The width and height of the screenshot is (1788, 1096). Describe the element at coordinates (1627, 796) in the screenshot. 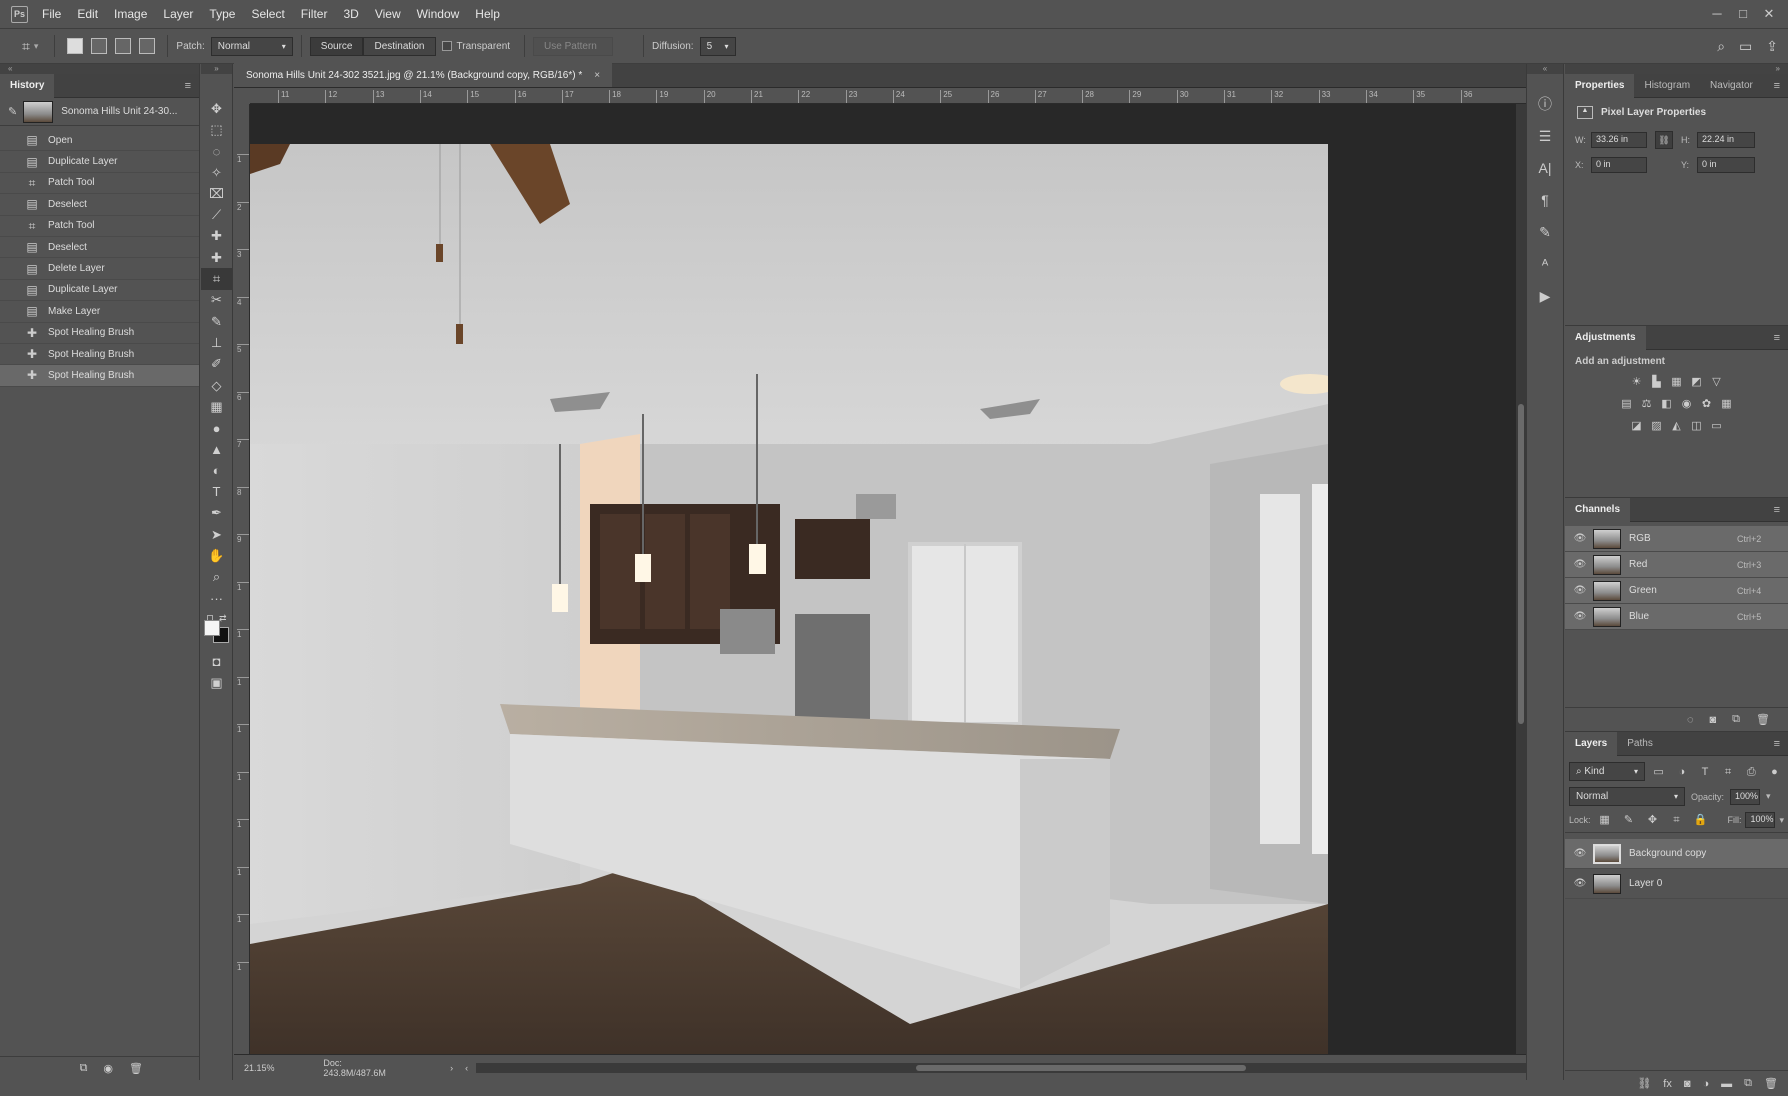

I see `blend-mode-select: Normal ▾` at that location.